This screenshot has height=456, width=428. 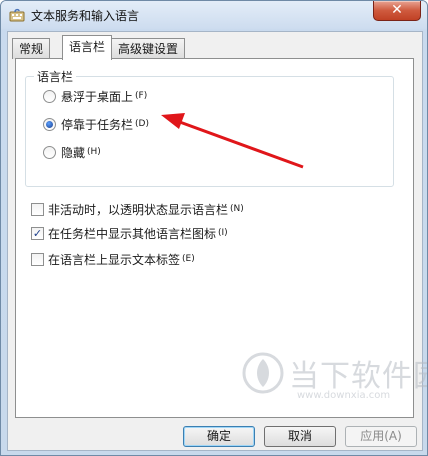 I want to click on accel-key: (F), so click(x=141, y=96).